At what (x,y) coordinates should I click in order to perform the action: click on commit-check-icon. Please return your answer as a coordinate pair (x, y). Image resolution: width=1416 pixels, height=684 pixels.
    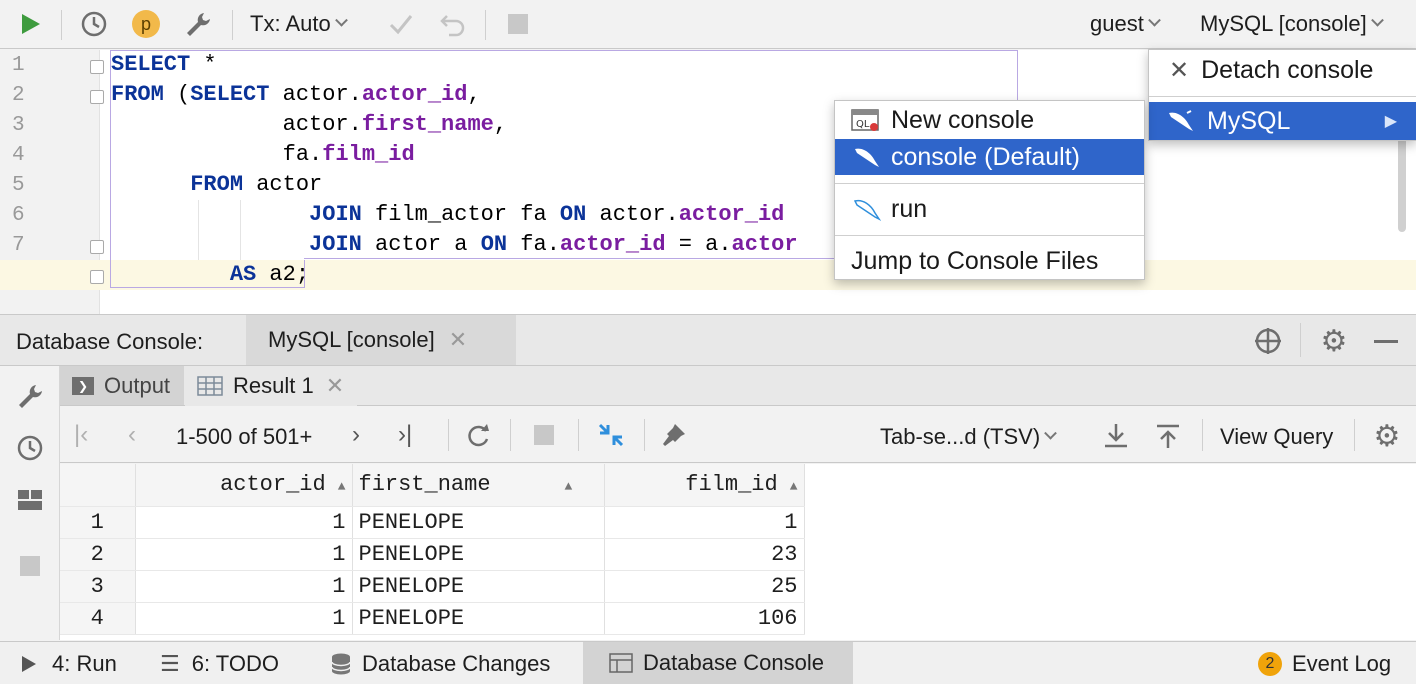
    Looking at the image, I should click on (401, 24).